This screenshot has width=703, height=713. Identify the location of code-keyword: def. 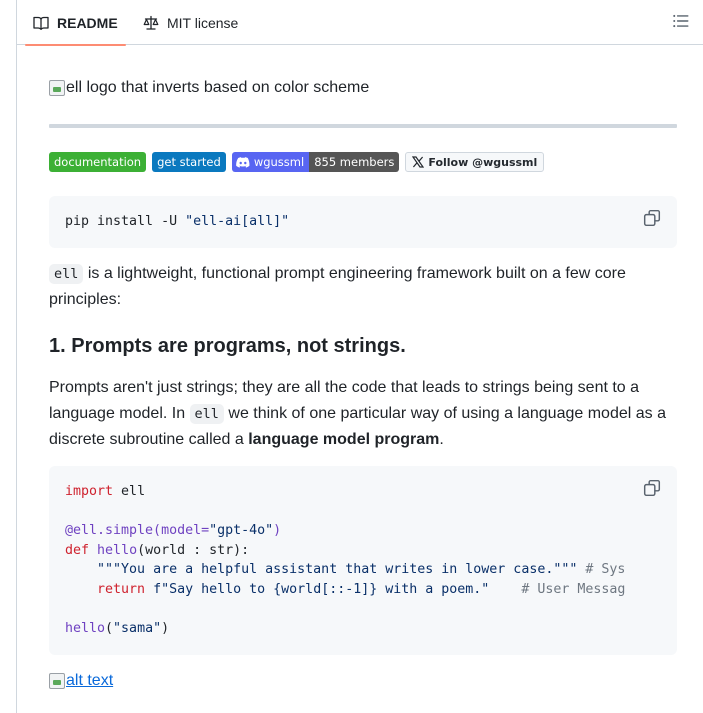
(77, 550).